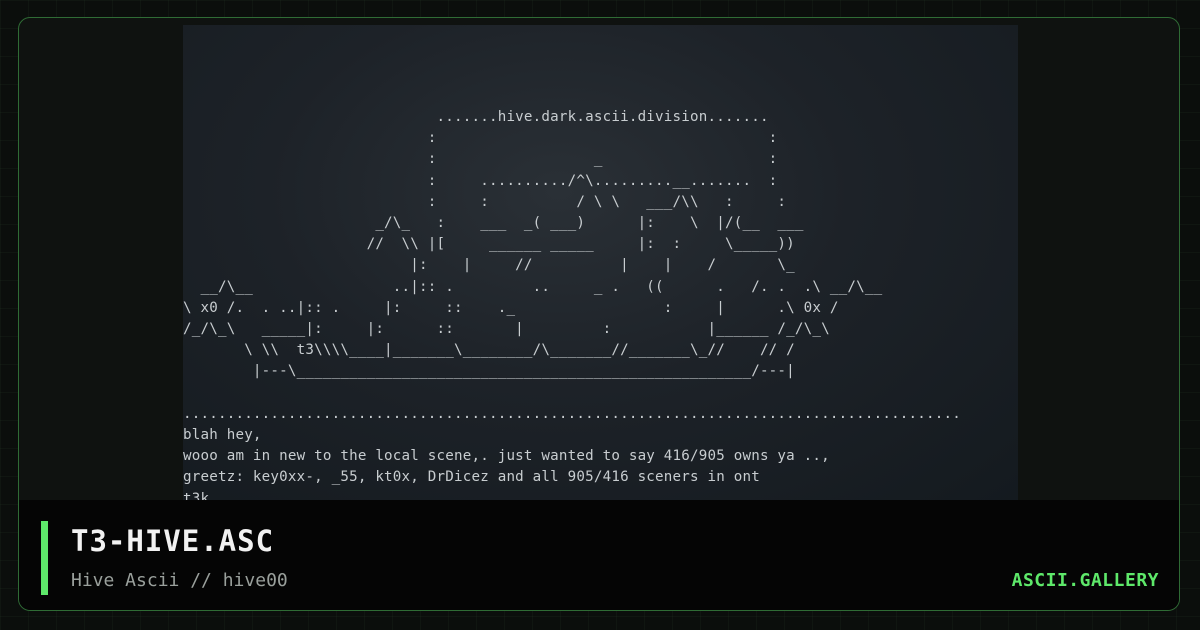 The width and height of the screenshot is (1200, 630). Describe the element at coordinates (44, 558) in the screenshot. I see `accent-bar` at that location.